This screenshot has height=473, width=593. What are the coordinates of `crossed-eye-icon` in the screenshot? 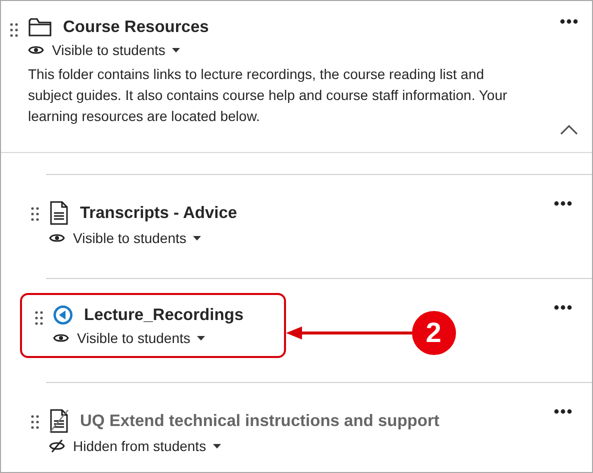 It's located at (57, 446).